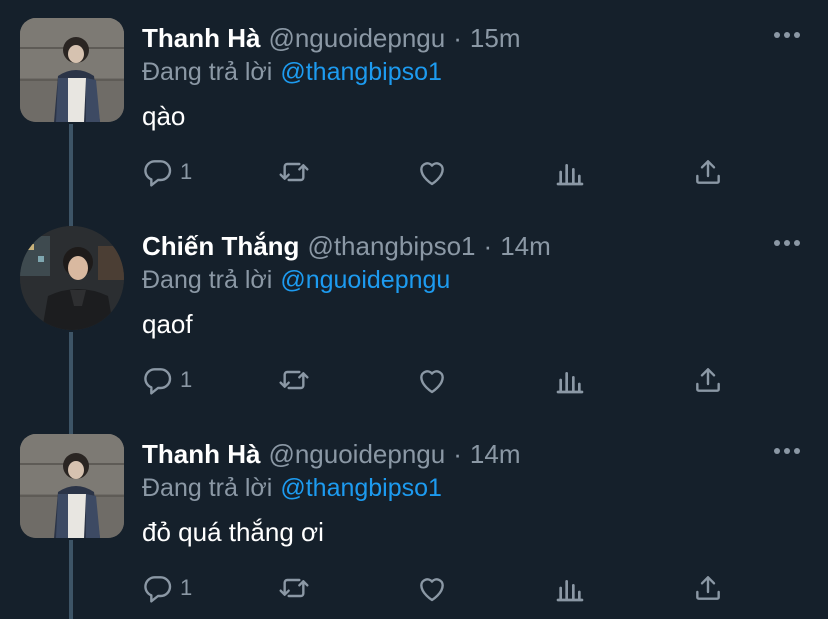 This screenshot has width=828, height=619. Describe the element at coordinates (167, 324) in the screenshot. I see `tweet-text: qaof` at that location.